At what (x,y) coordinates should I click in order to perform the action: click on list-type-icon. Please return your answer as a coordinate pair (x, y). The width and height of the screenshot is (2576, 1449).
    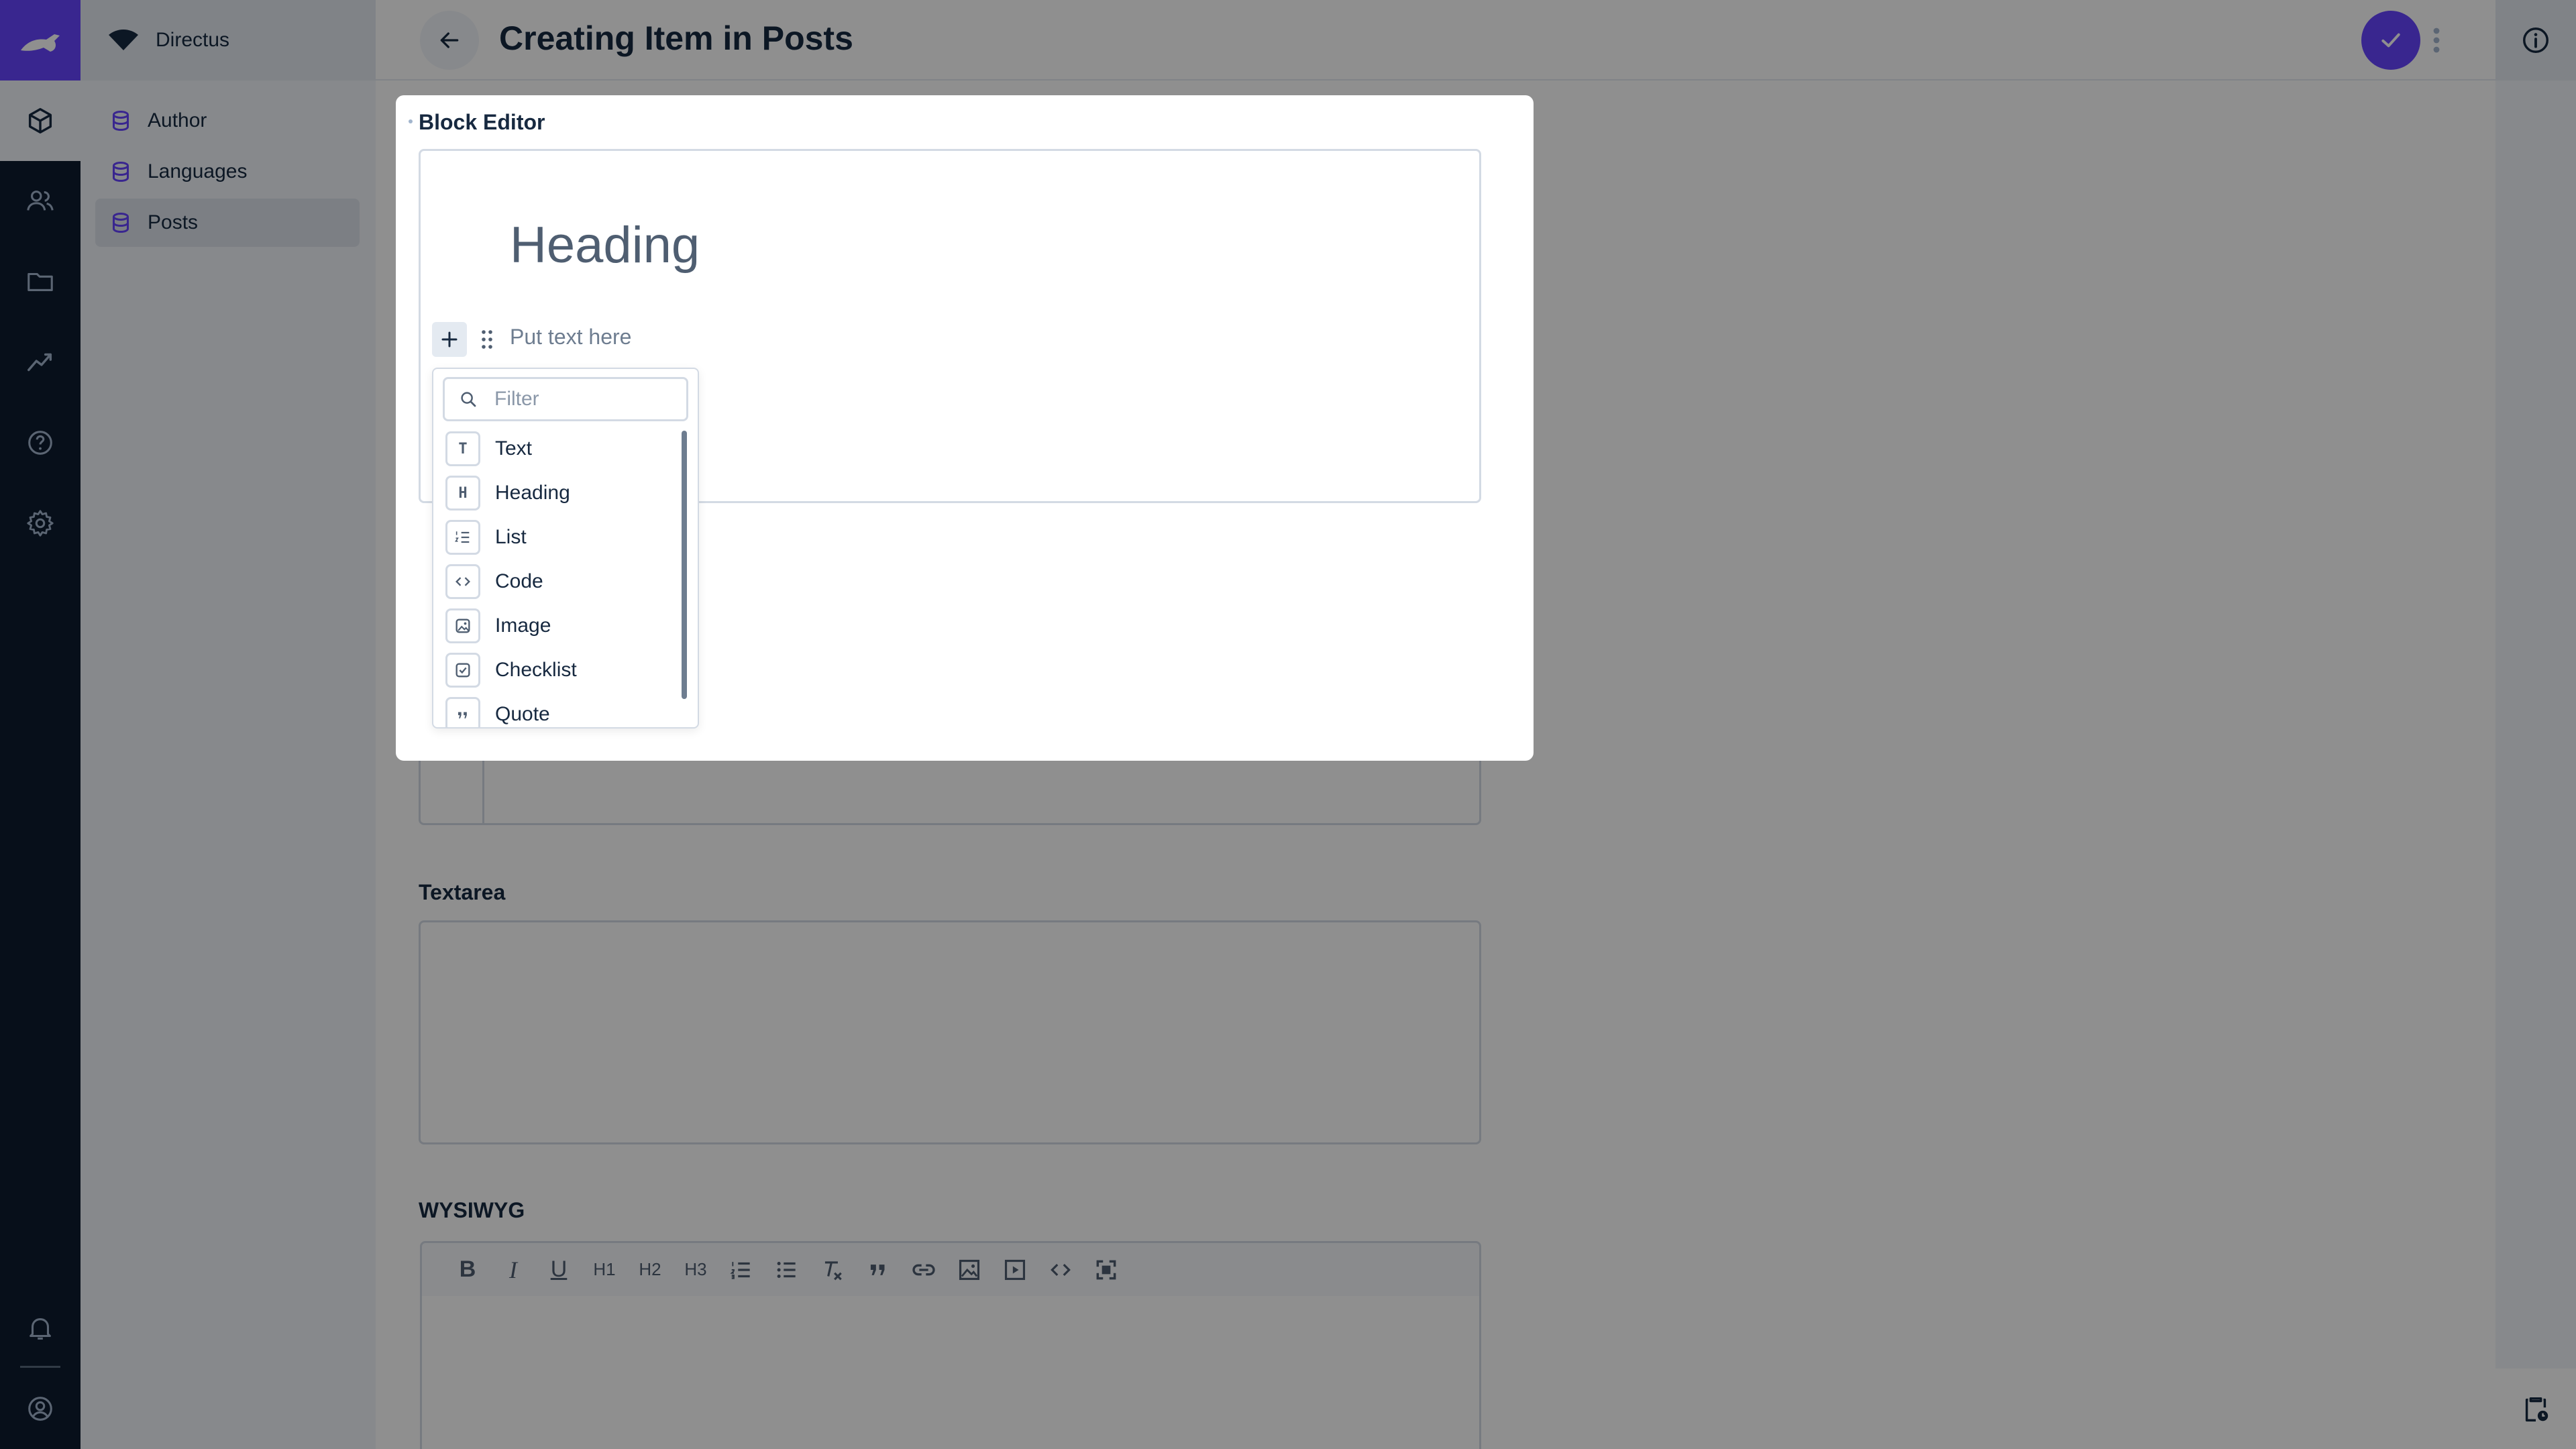
    Looking at the image, I should click on (462, 537).